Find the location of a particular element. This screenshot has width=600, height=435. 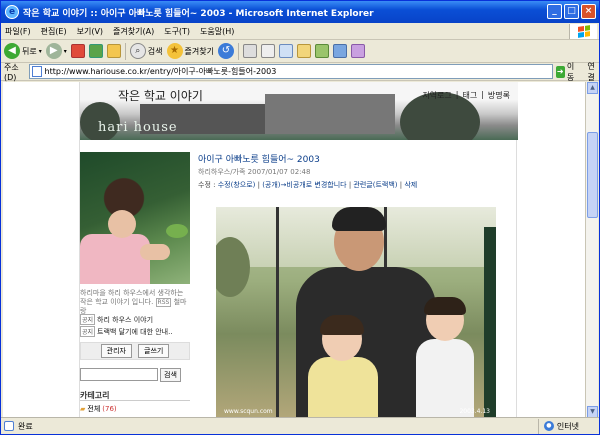

forward-button: ▶ ▾ is located at coordinates (56, 51).